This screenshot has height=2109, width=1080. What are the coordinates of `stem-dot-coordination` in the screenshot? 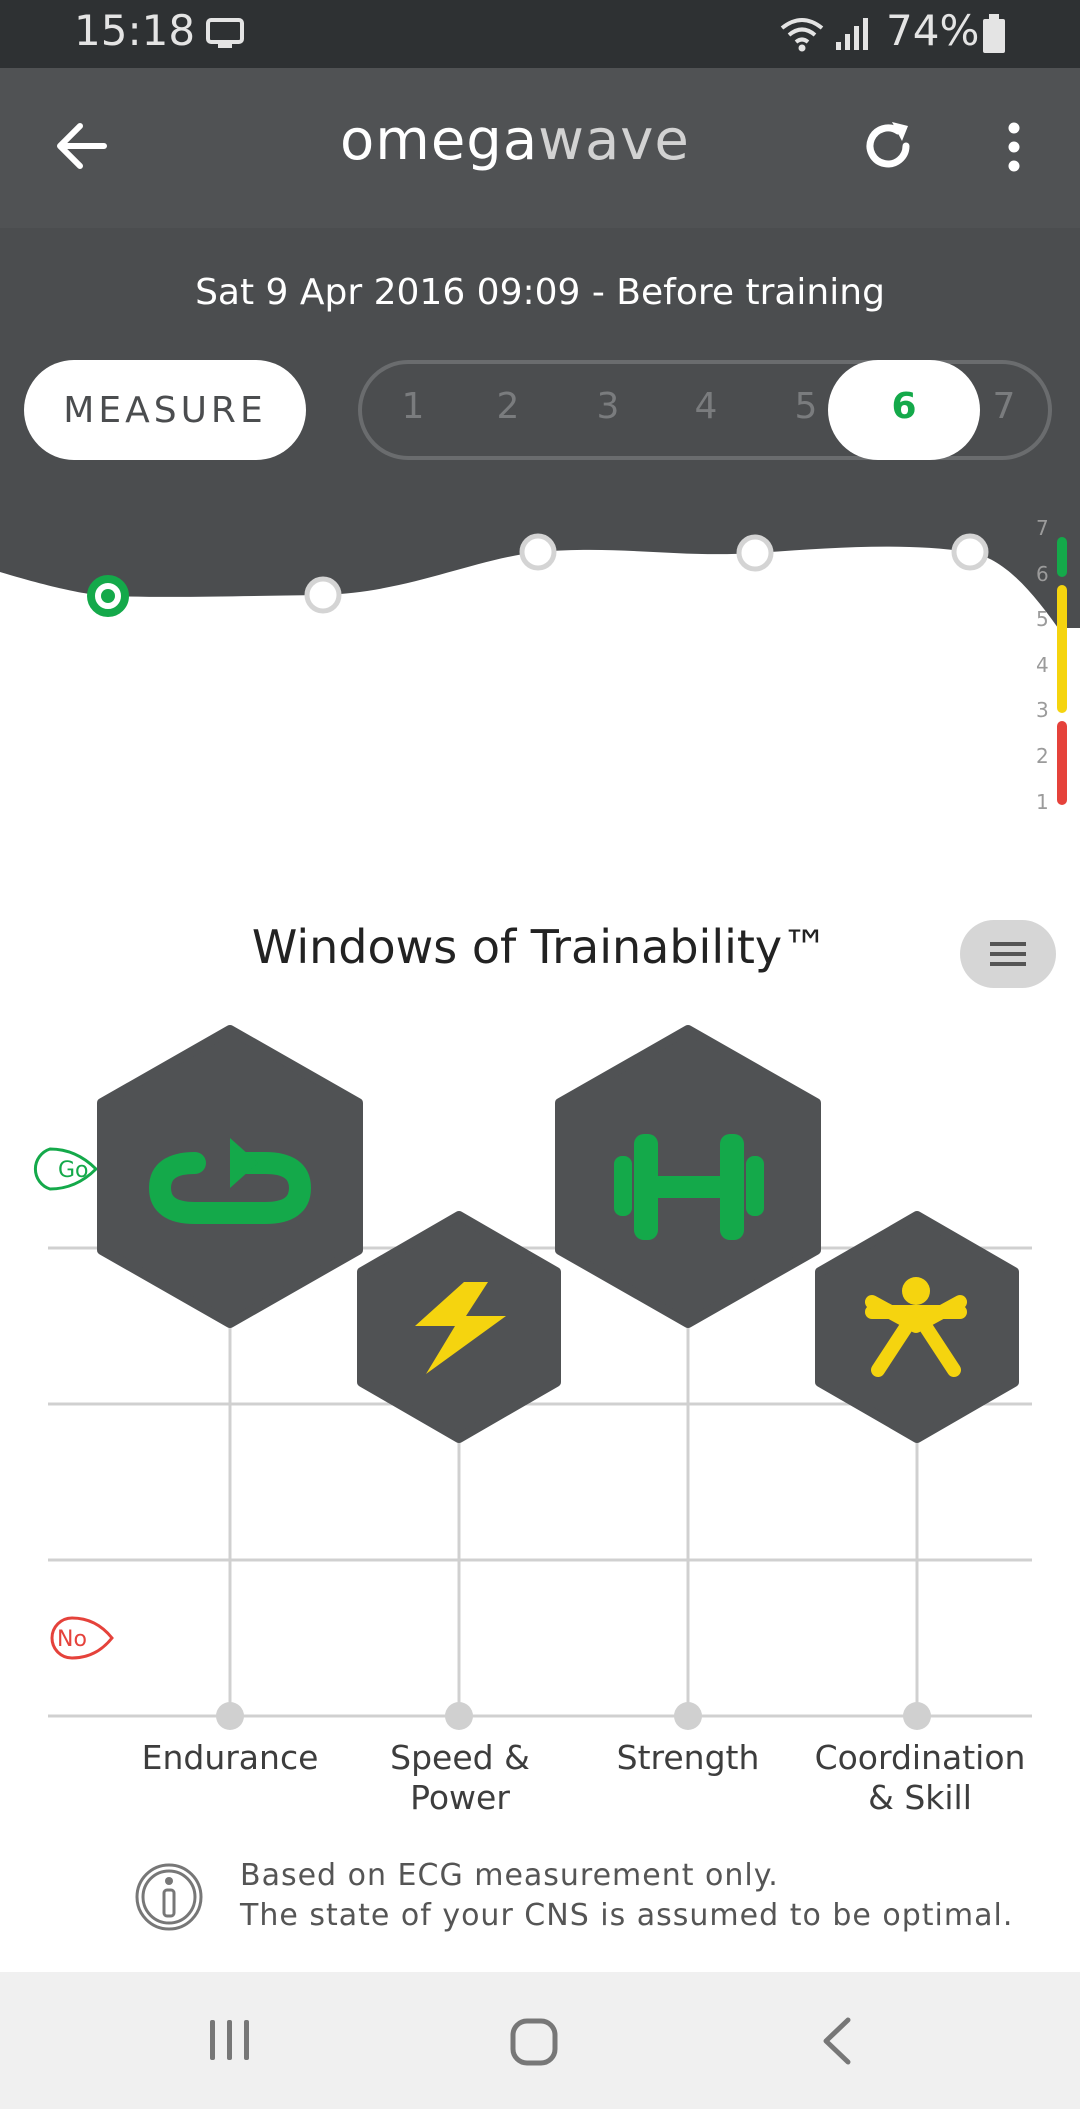 It's located at (917, 1716).